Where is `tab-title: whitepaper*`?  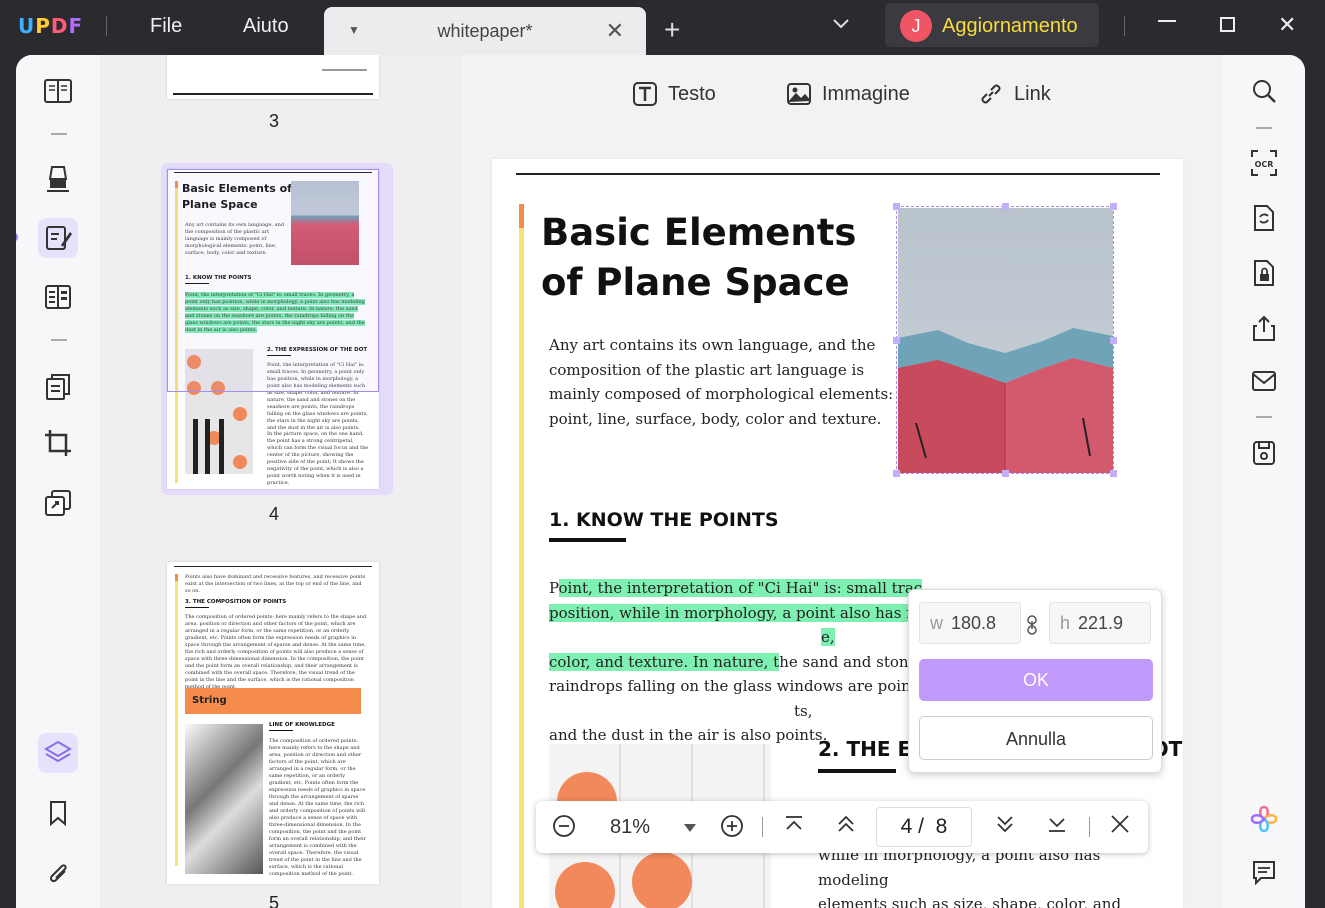
tab-title: whitepaper* is located at coordinates (485, 31).